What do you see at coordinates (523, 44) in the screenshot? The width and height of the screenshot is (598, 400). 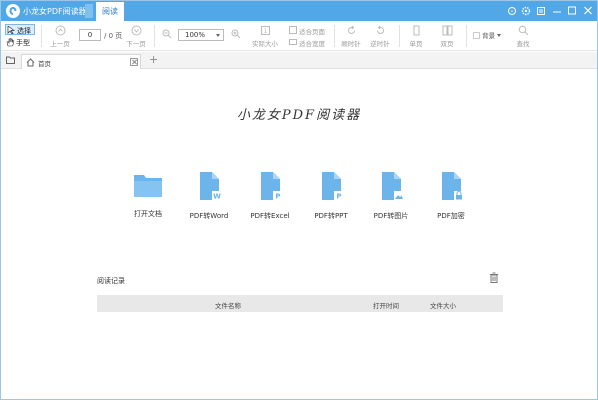 I see `search-label: 查找` at bounding box center [523, 44].